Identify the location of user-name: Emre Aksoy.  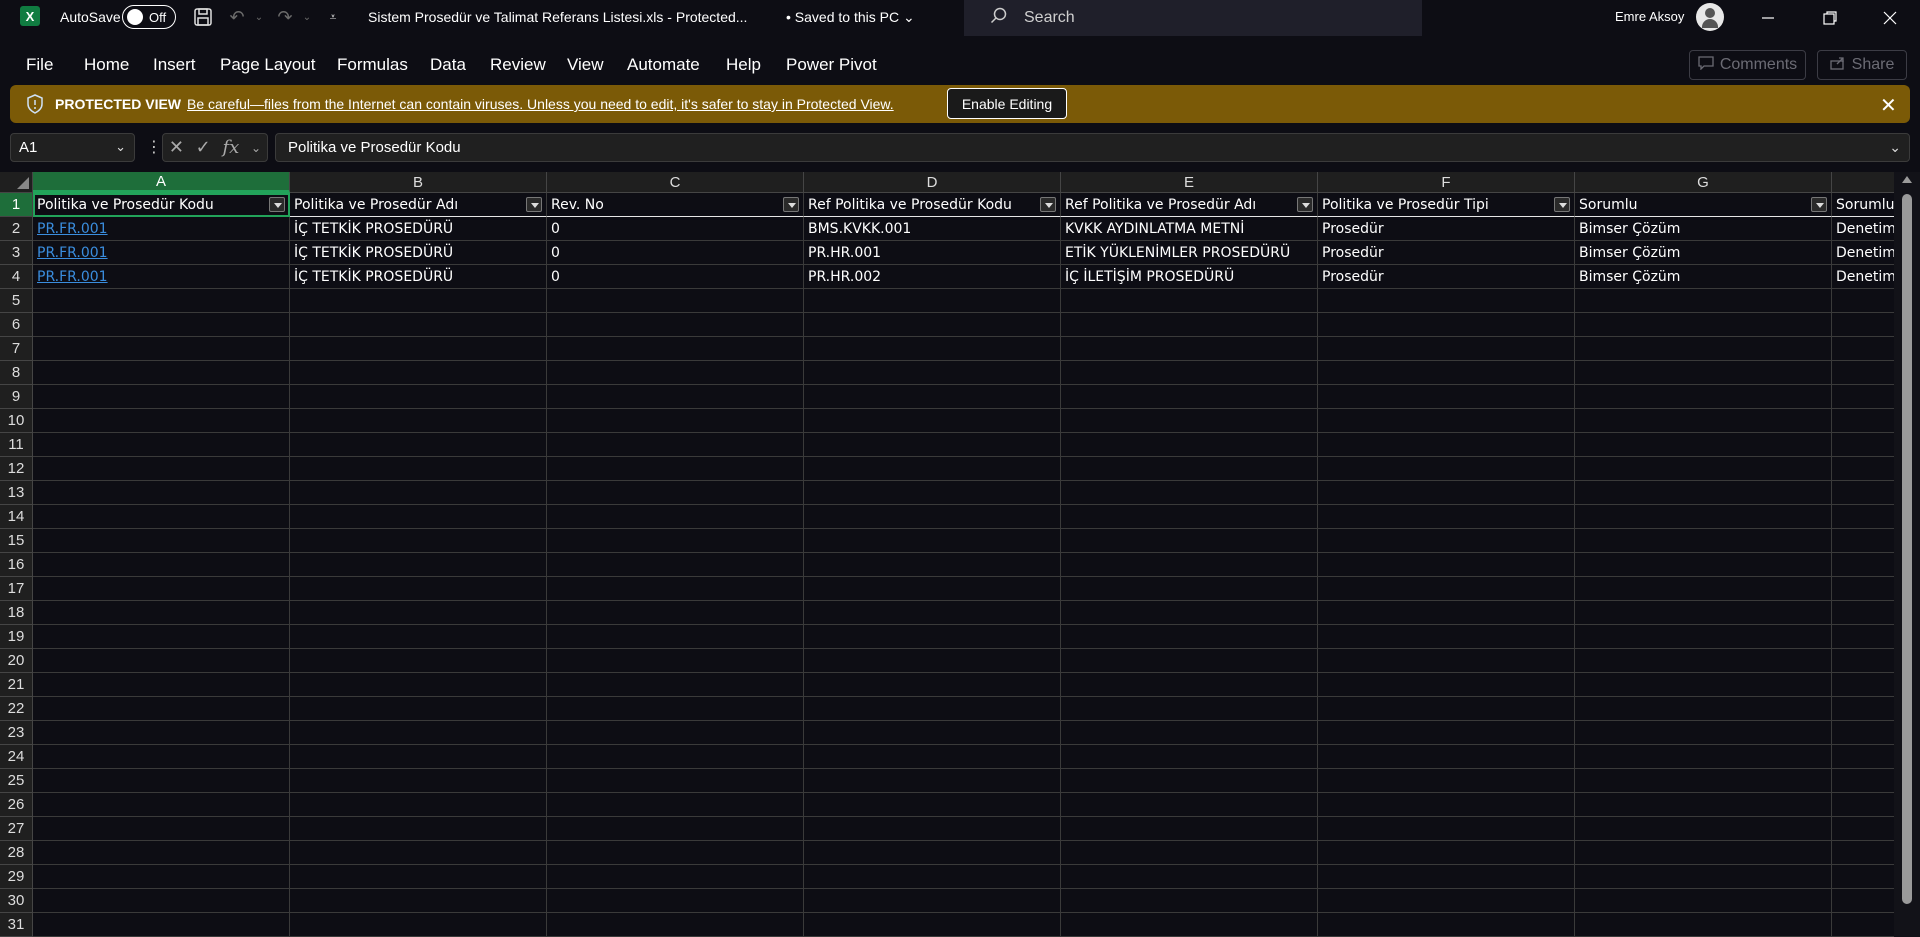
(1649, 16).